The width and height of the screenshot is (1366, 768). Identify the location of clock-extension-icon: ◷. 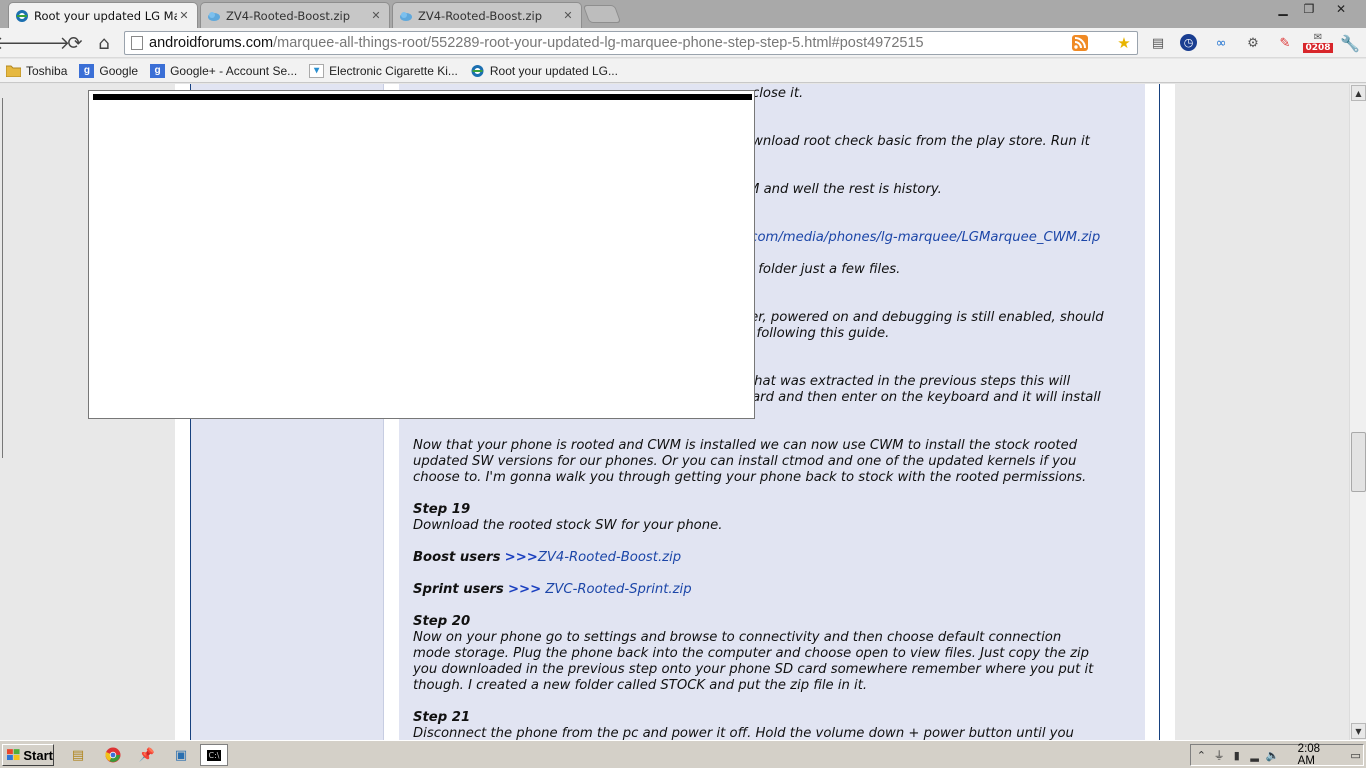
(1188, 42).